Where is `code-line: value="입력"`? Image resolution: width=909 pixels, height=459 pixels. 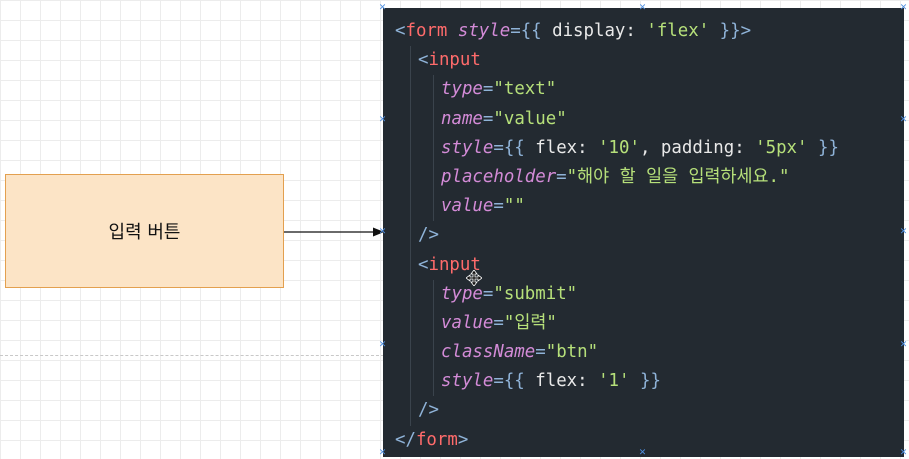
code-line: value="입력" is located at coordinates (649, 323).